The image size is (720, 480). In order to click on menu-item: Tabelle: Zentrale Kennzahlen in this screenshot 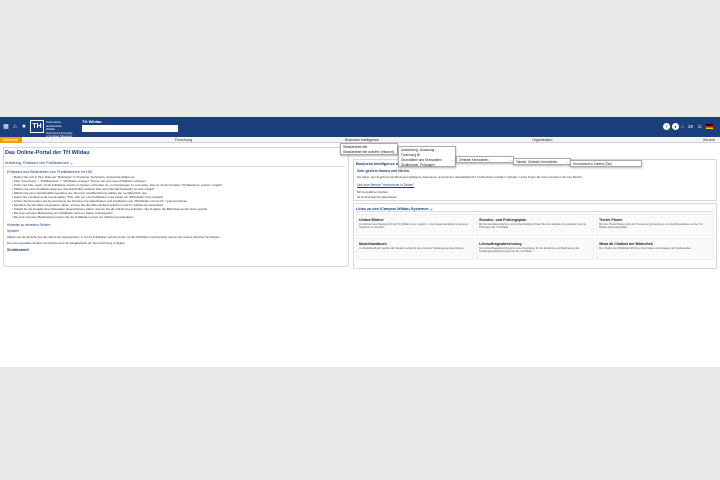, I will do `click(536, 162)`.